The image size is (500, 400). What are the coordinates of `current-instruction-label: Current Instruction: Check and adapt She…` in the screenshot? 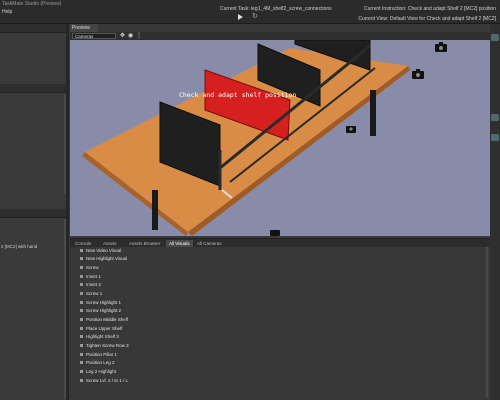 It's located at (429, 9).